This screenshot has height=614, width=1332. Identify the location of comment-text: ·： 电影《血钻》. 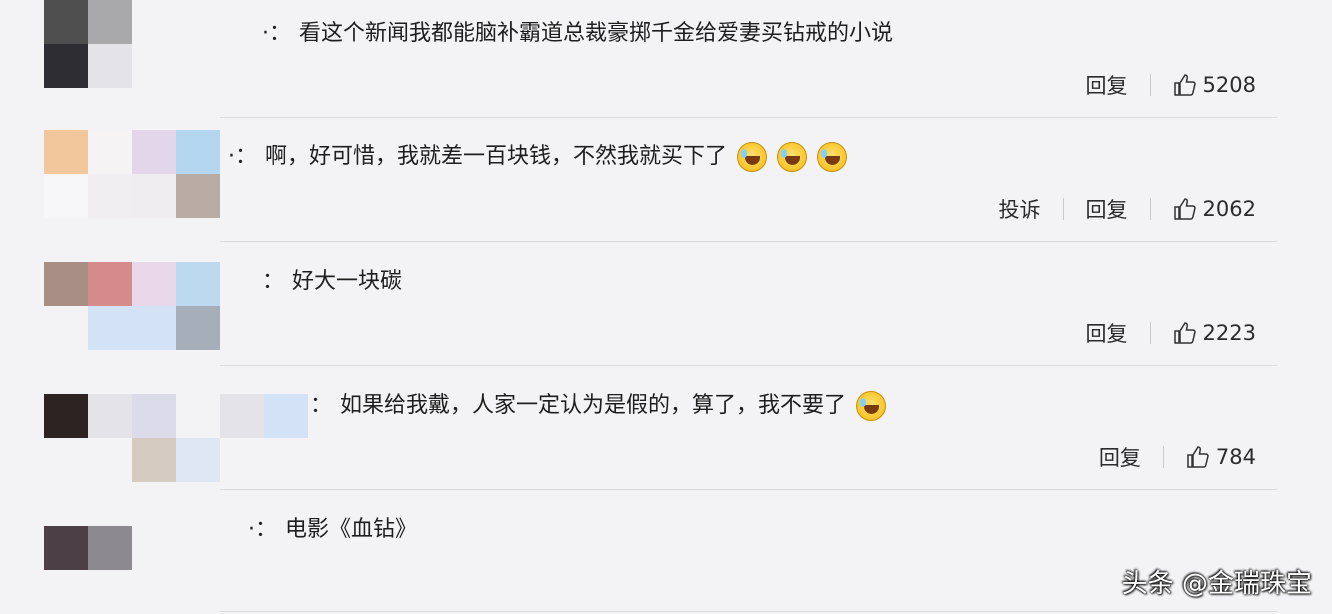
(332, 530).